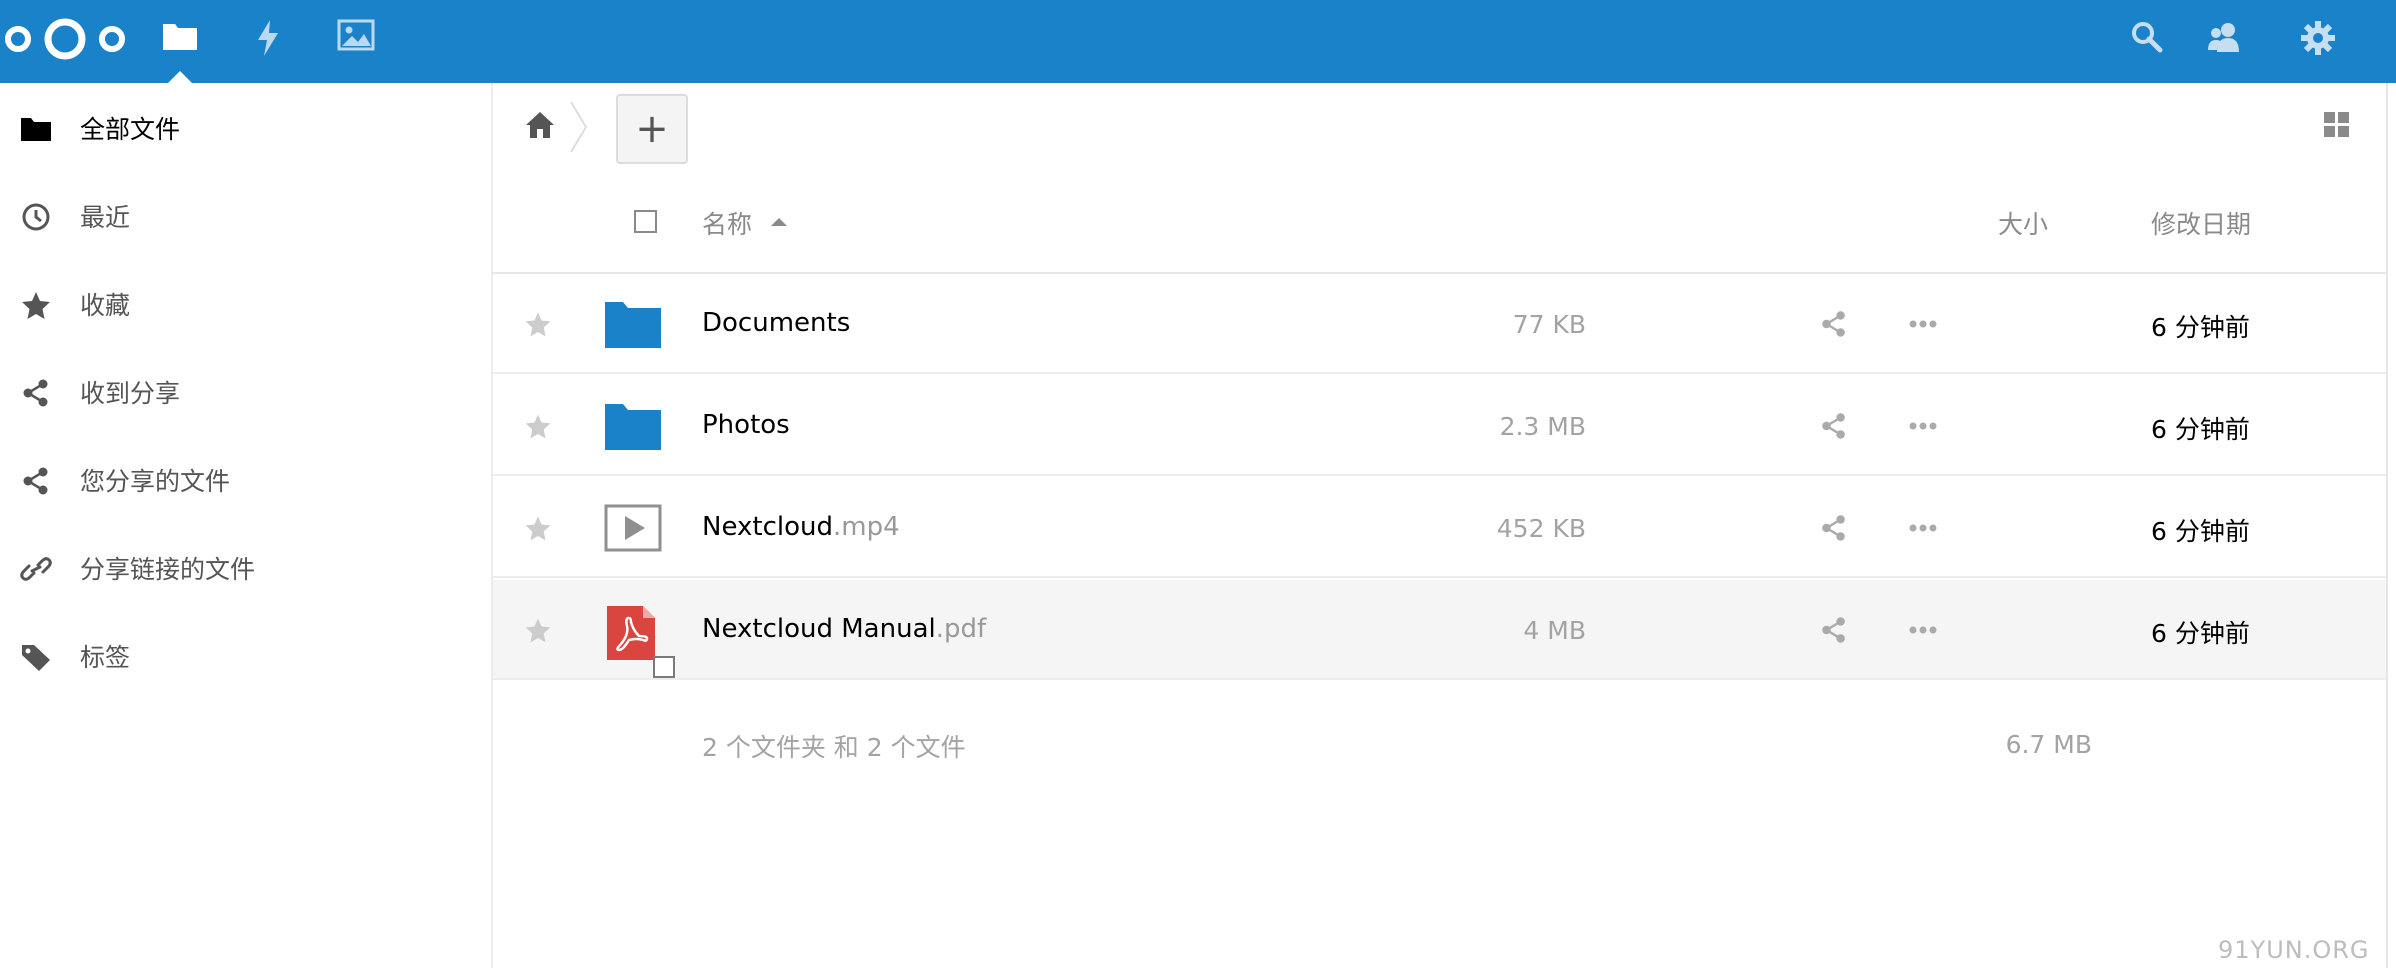 The height and width of the screenshot is (968, 2396). Describe the element at coordinates (1198, 41) in the screenshot. I see `top-header` at that location.